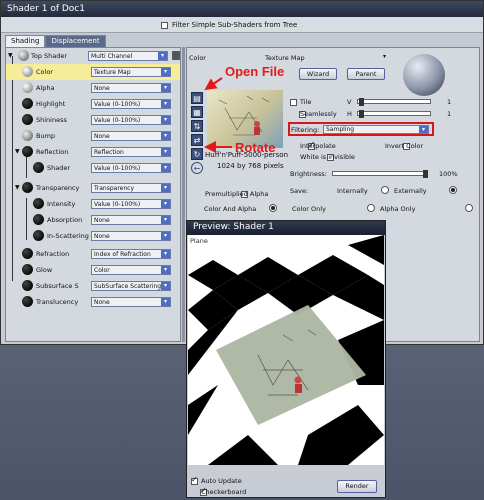  What do you see at coordinates (255, 71) in the screenshot?
I see `open-file-annotation: Open File` at bounding box center [255, 71].